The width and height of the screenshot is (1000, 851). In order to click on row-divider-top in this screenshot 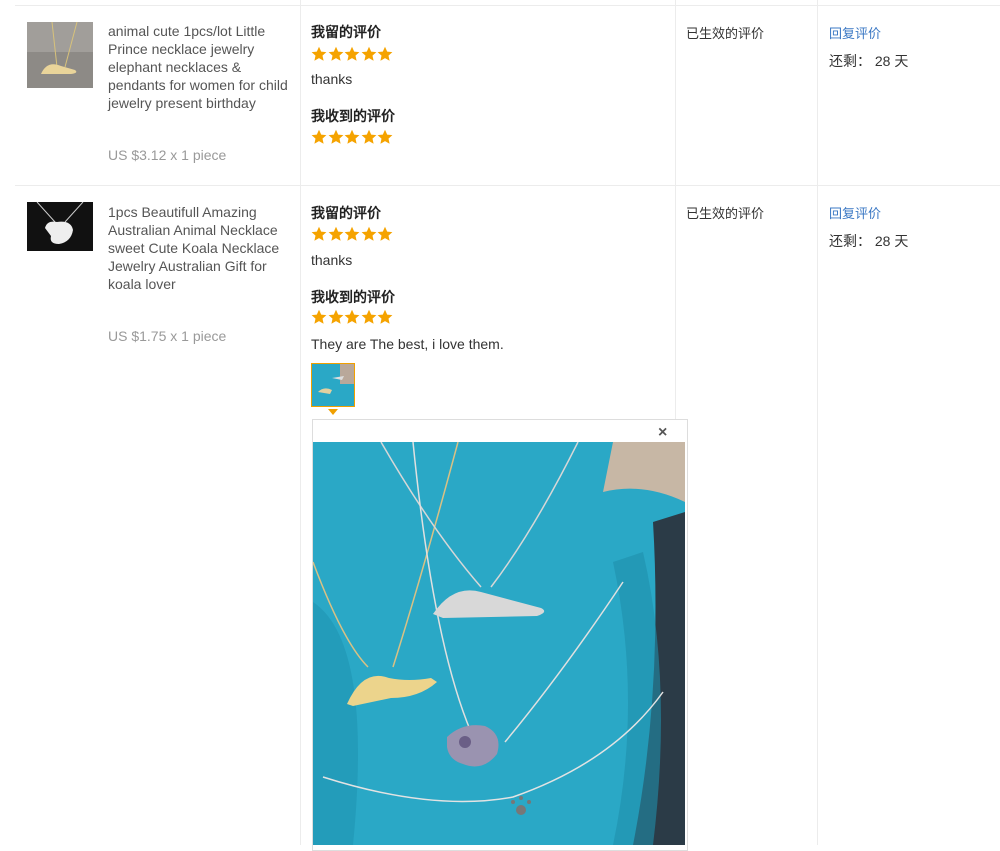, I will do `click(507, 5)`.